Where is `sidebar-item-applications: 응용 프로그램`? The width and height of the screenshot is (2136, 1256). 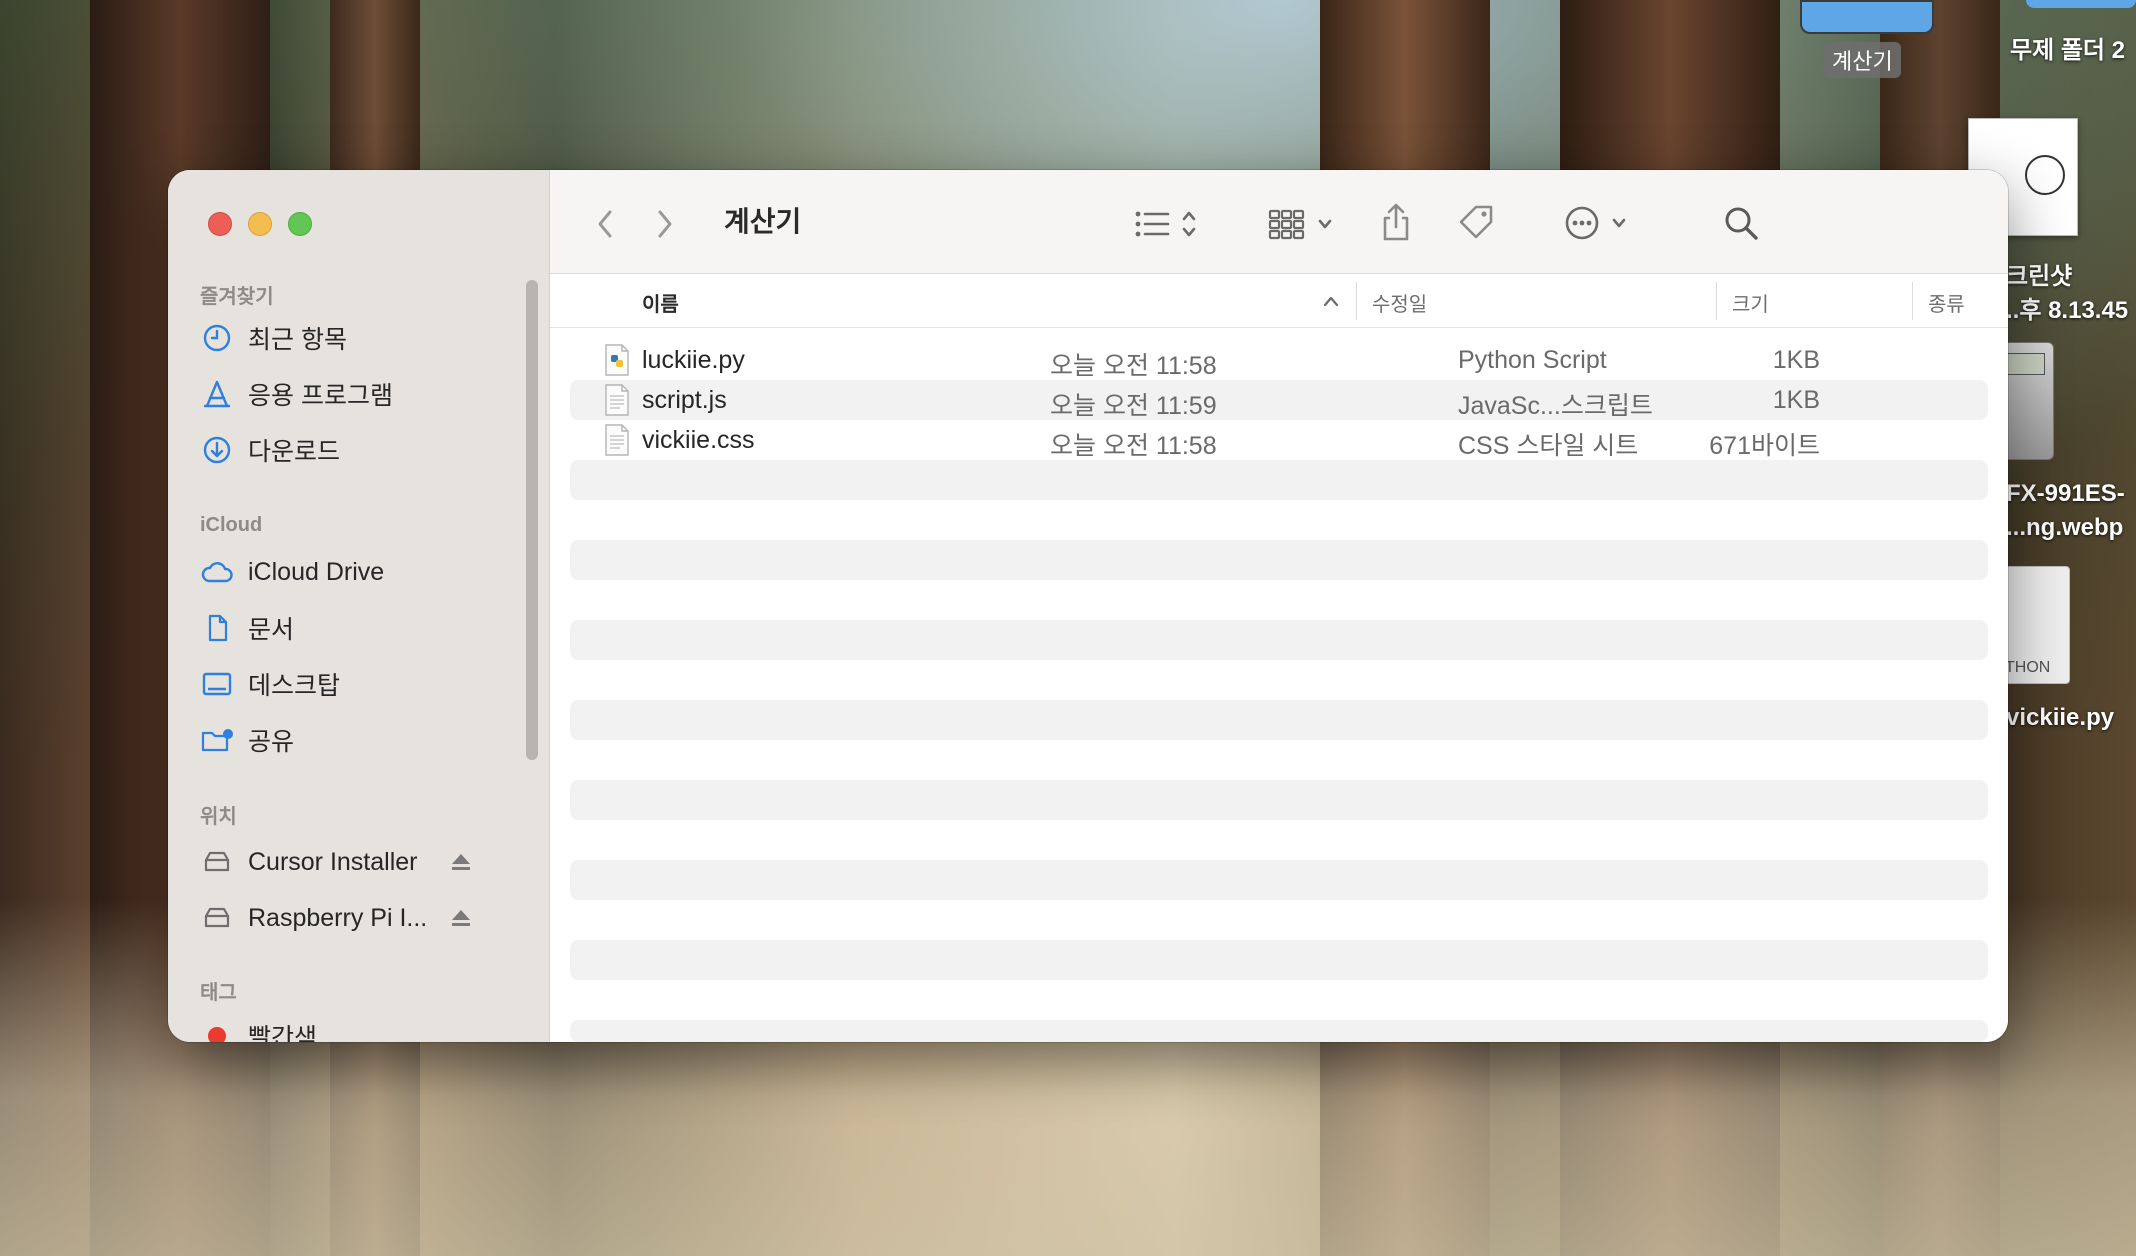 sidebar-item-applications: 응용 프로그램 is located at coordinates (296, 394).